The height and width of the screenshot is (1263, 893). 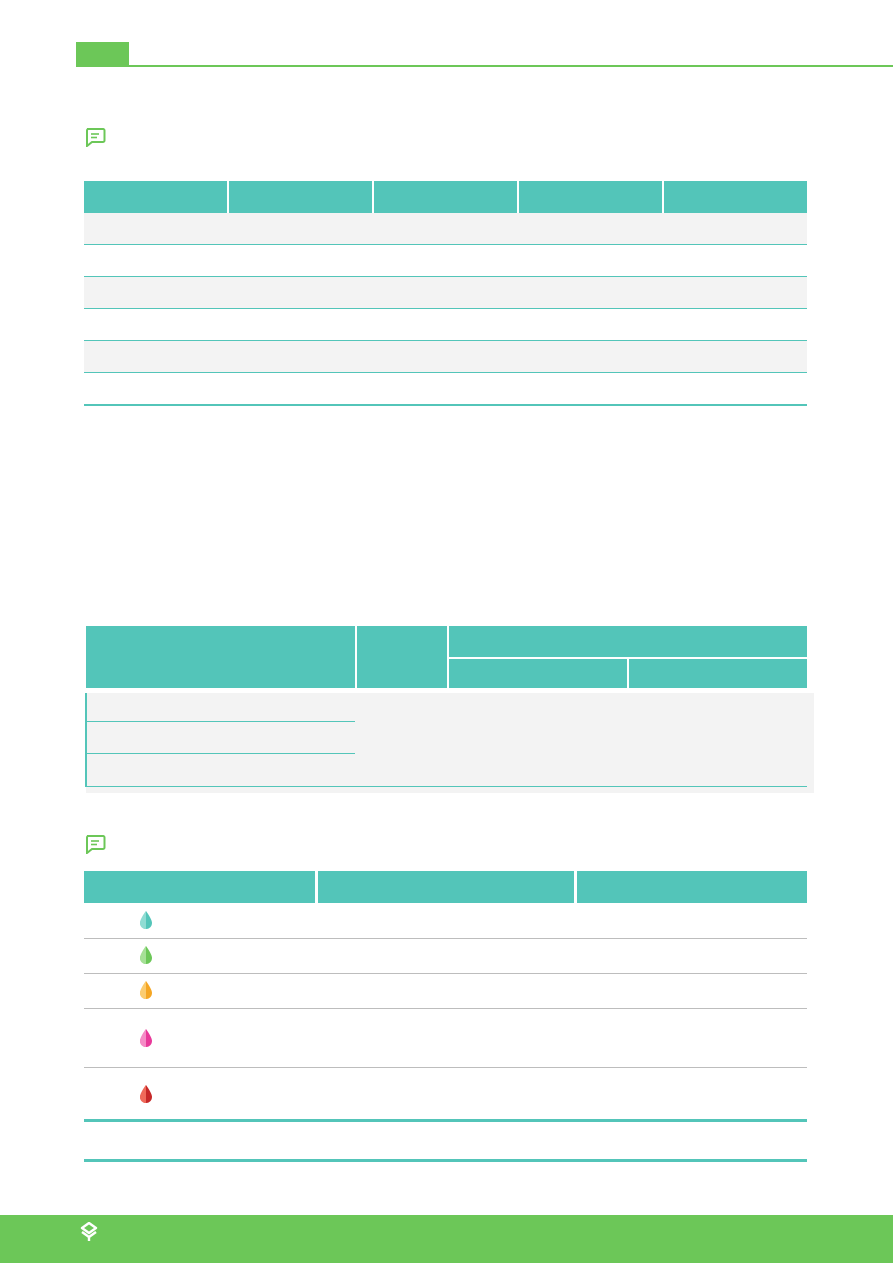 What do you see at coordinates (86, 740) in the screenshot?
I see `table-2-left-rule` at bounding box center [86, 740].